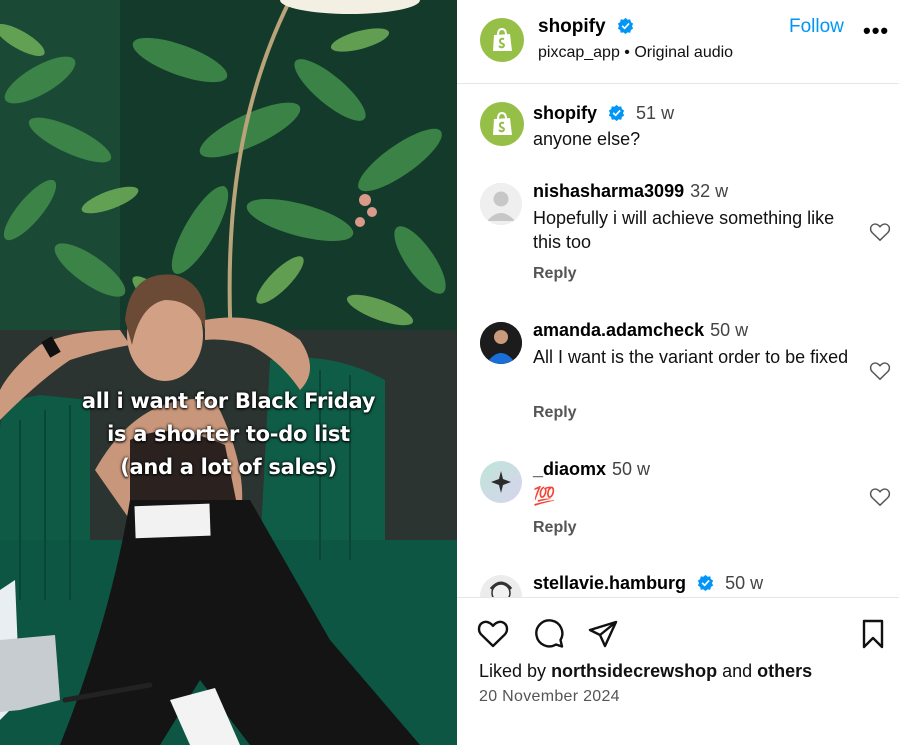  Describe the element at coordinates (816, 27) in the screenshot. I see `follow-button: Follow` at that location.